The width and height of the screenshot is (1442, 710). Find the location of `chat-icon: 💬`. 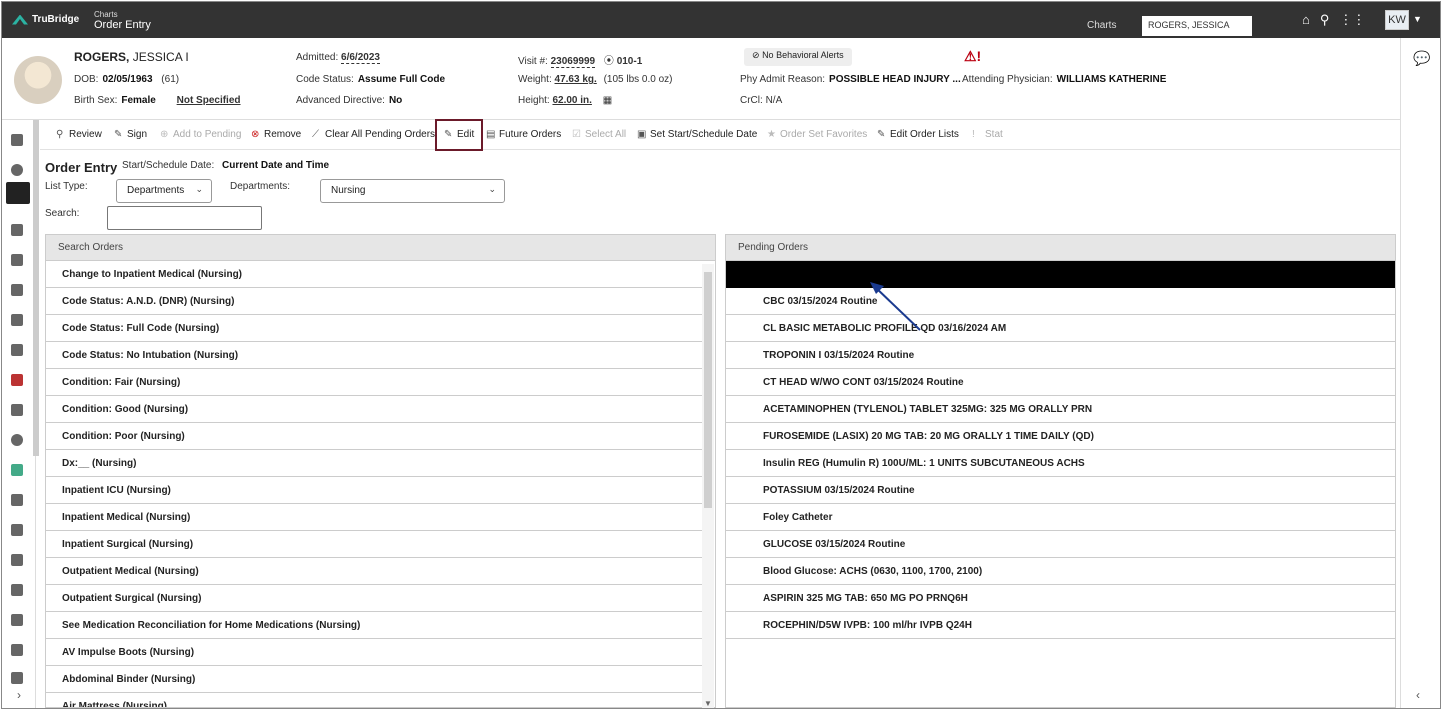

chat-icon: 💬 is located at coordinates (1421, 58).